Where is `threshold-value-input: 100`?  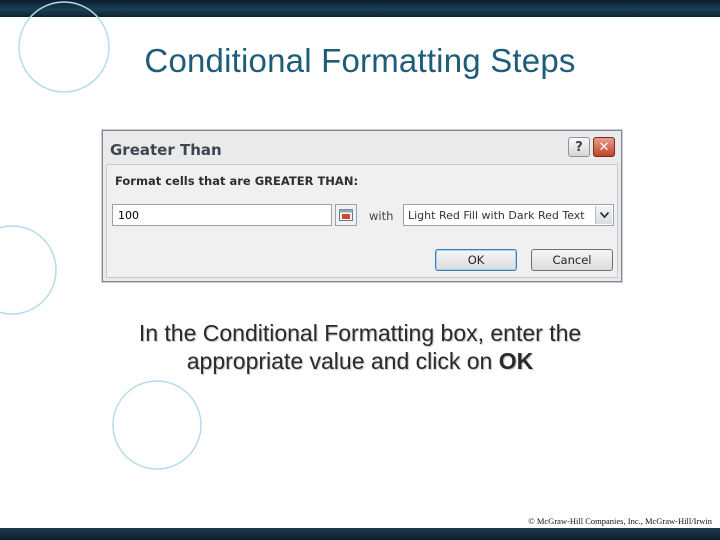 threshold-value-input: 100 is located at coordinates (222, 215).